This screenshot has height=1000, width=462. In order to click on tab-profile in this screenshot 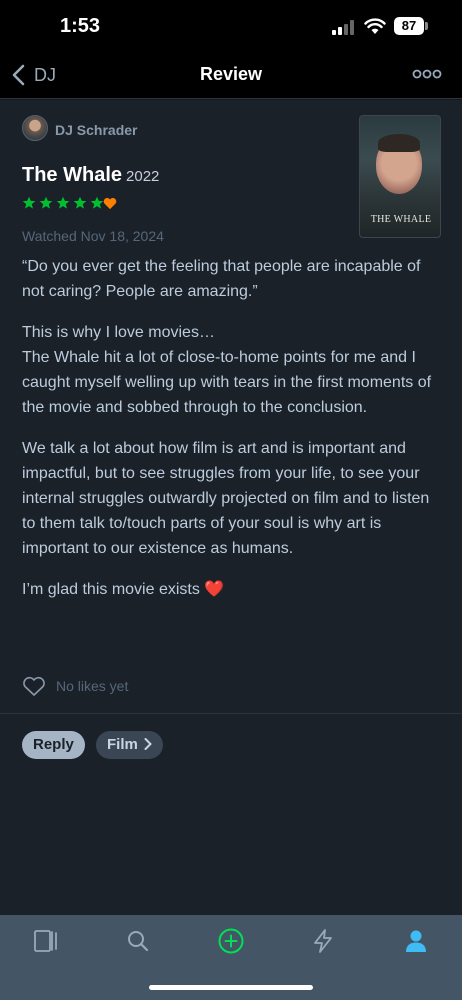, I will do `click(416, 941)`.